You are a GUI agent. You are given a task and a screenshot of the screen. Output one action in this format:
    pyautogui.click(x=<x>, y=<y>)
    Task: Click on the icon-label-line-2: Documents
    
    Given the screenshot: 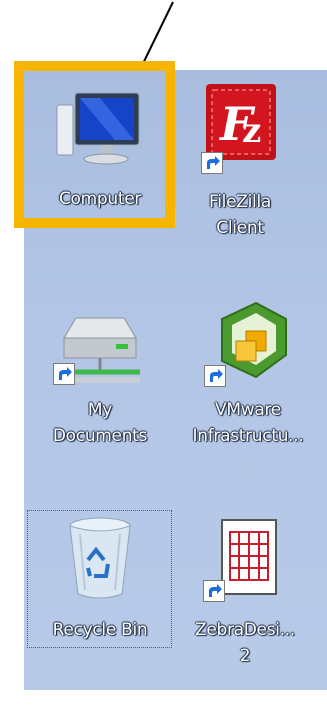 What is the action you would take?
    pyautogui.click(x=100, y=436)
    